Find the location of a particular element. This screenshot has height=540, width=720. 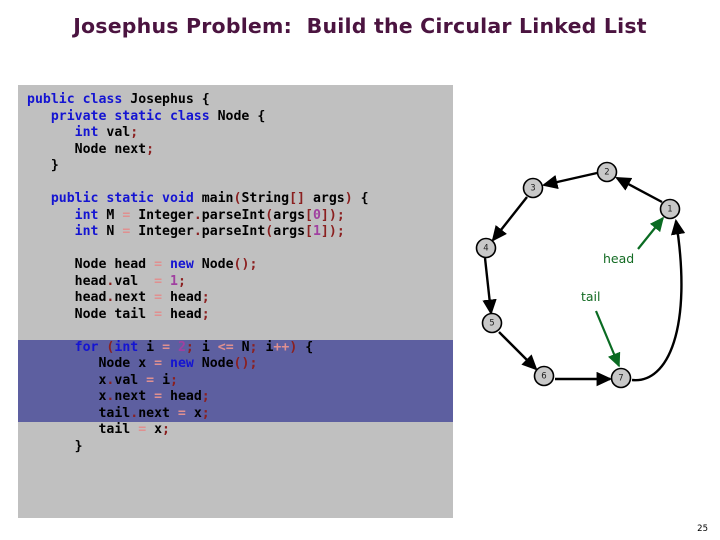

head-pointer-label: head is located at coordinates (618, 258).